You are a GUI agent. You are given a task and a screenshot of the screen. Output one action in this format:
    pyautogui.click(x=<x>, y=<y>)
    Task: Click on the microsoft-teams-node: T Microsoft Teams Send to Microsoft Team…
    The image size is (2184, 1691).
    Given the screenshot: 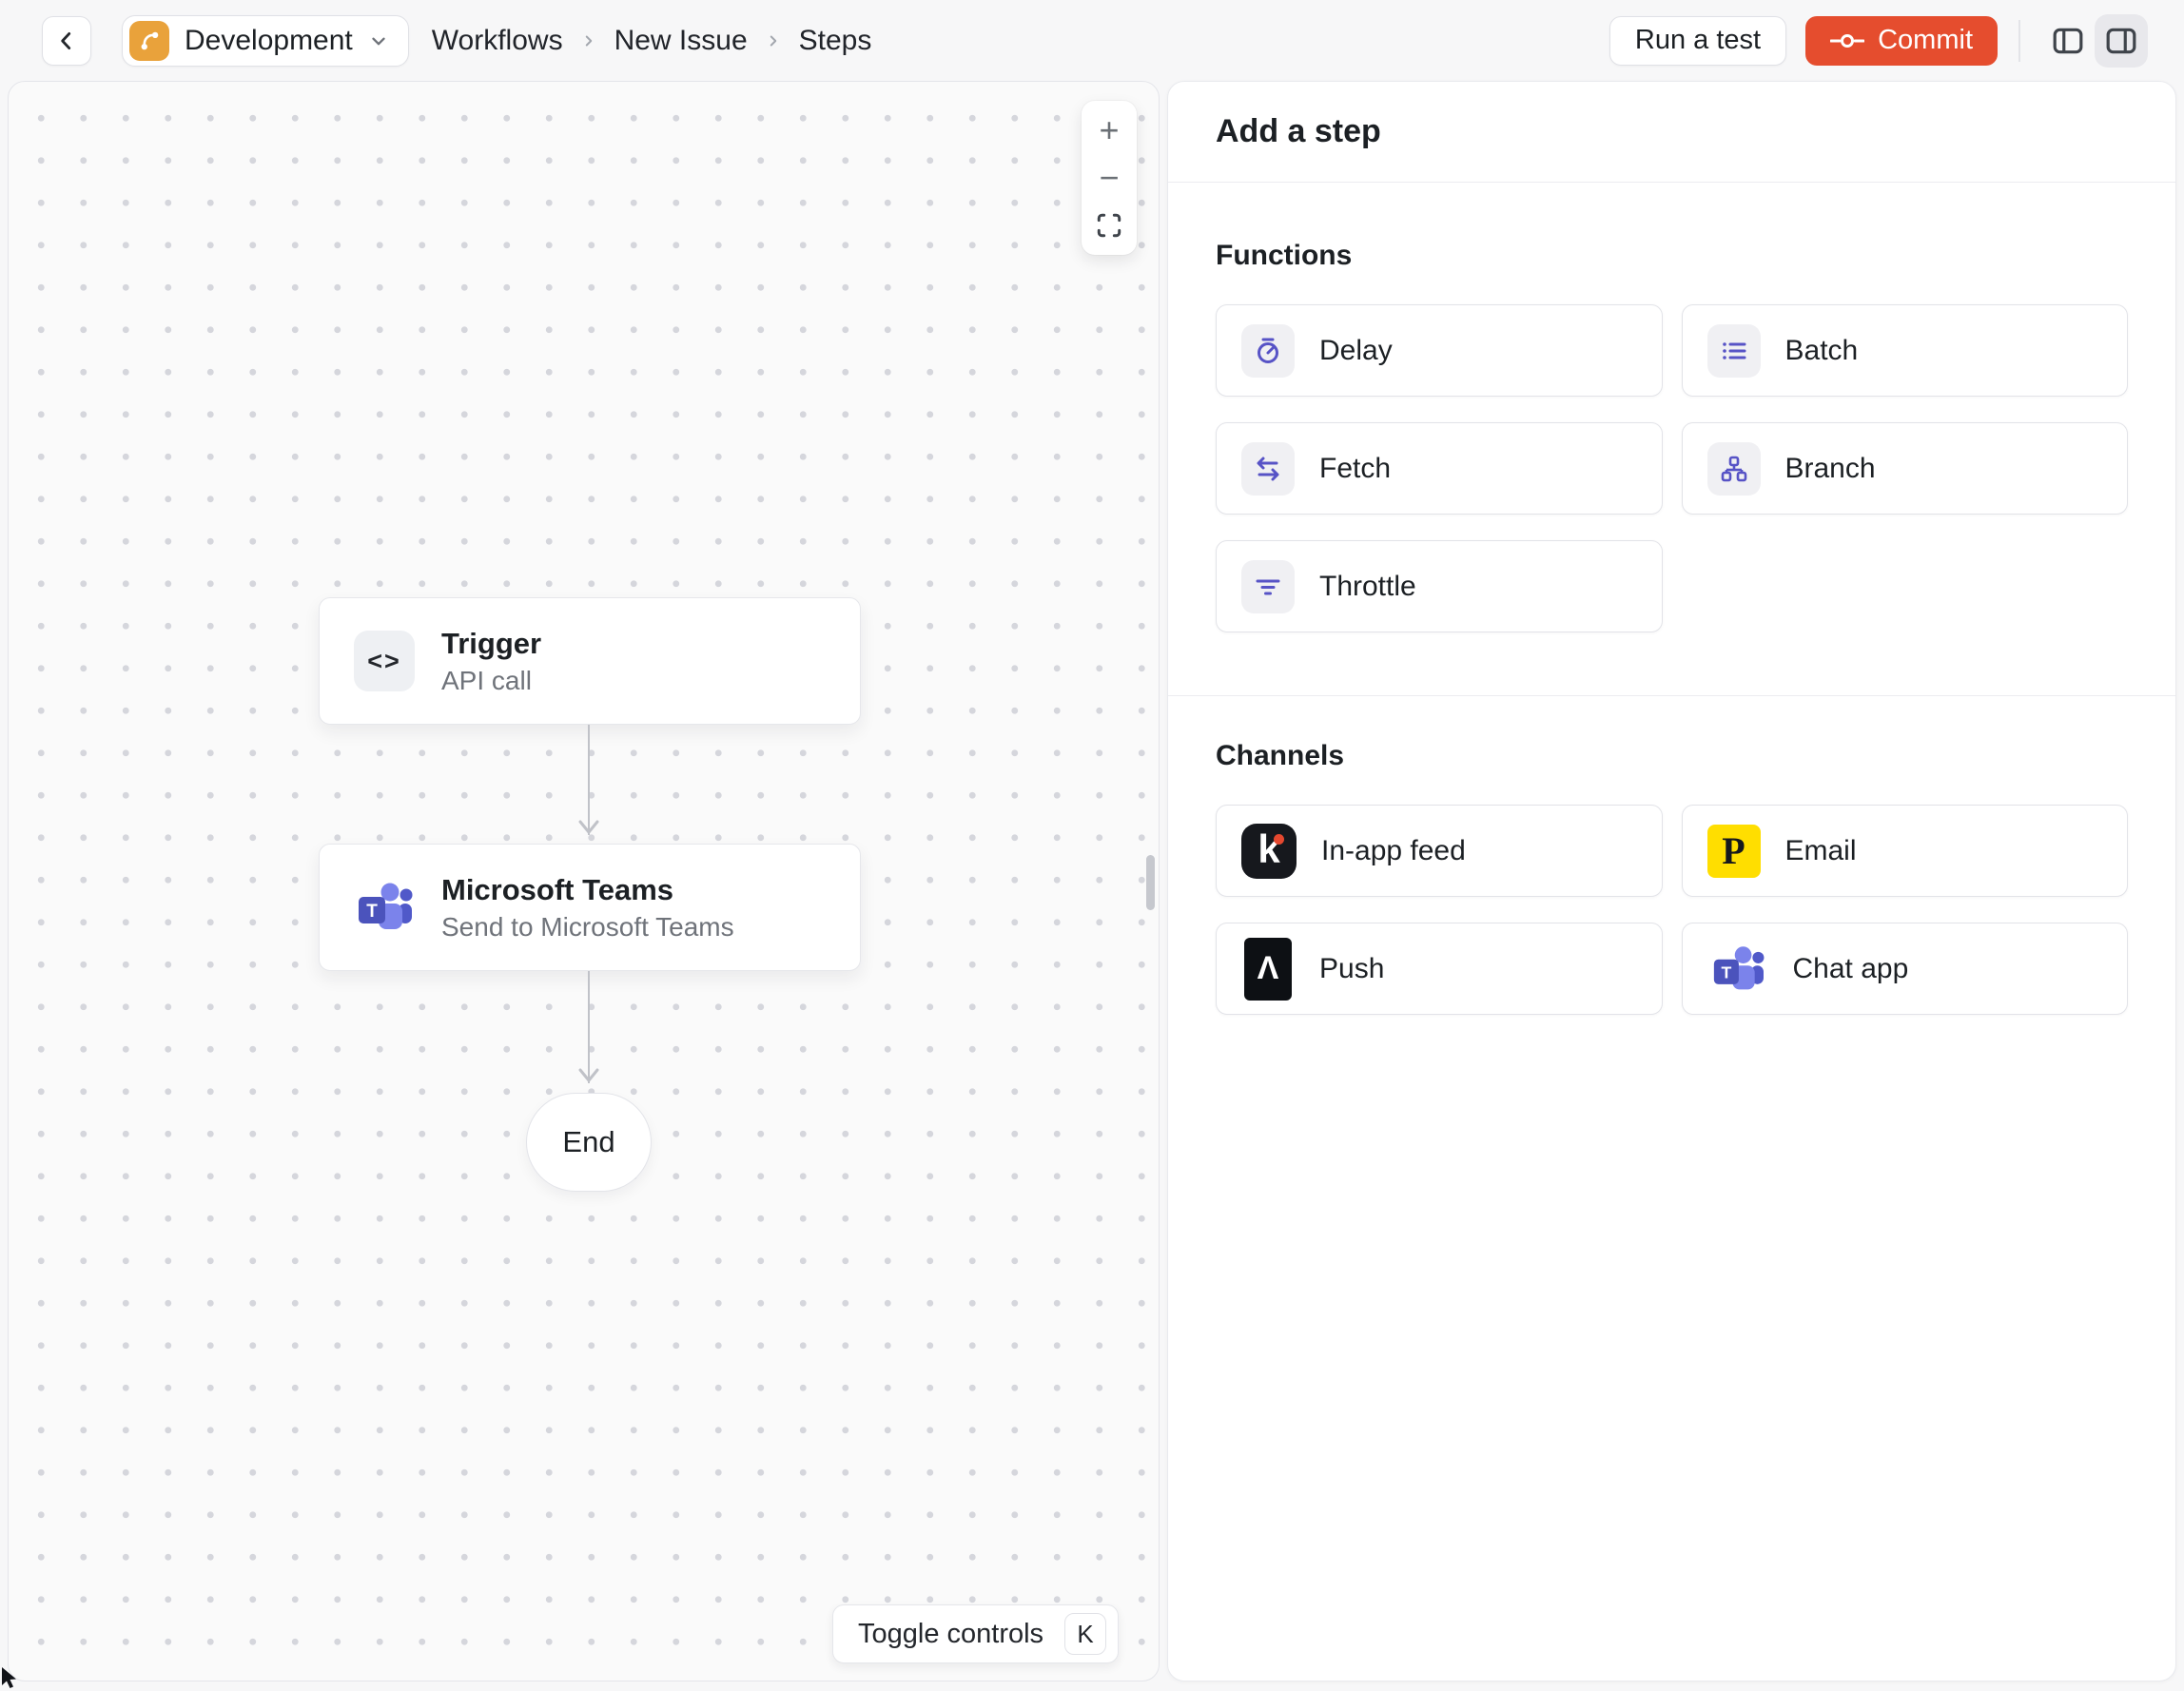 What is the action you would take?
    pyautogui.click(x=590, y=907)
    